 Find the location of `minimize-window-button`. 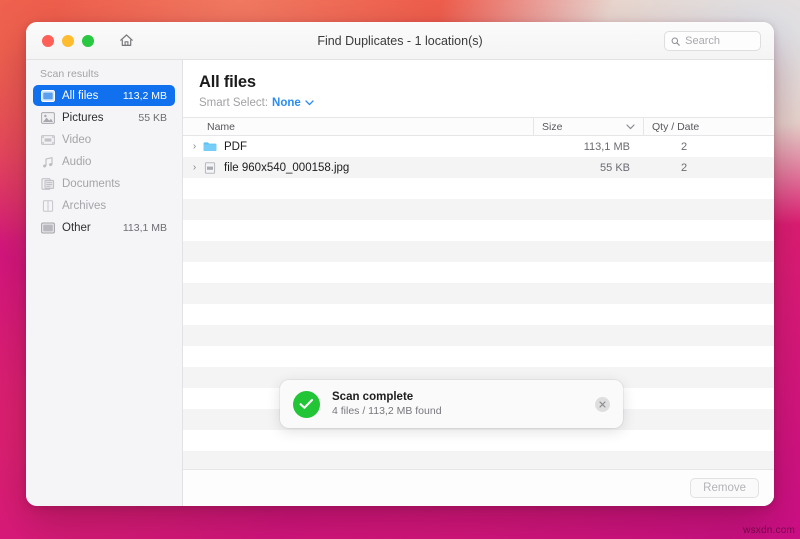

minimize-window-button is located at coordinates (68, 40).